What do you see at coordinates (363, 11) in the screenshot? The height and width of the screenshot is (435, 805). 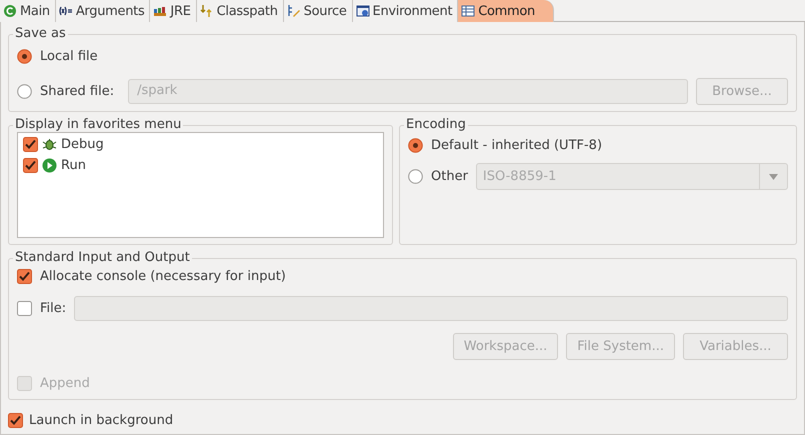 I see `window-icon` at bounding box center [363, 11].